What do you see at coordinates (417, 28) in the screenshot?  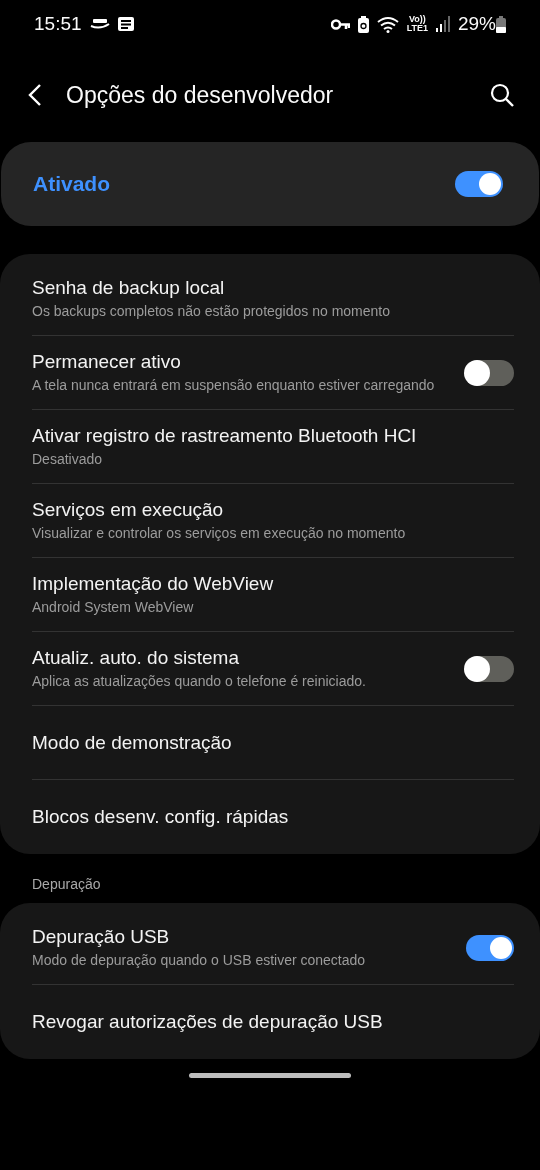 I see `network-type-label: LTE1` at bounding box center [417, 28].